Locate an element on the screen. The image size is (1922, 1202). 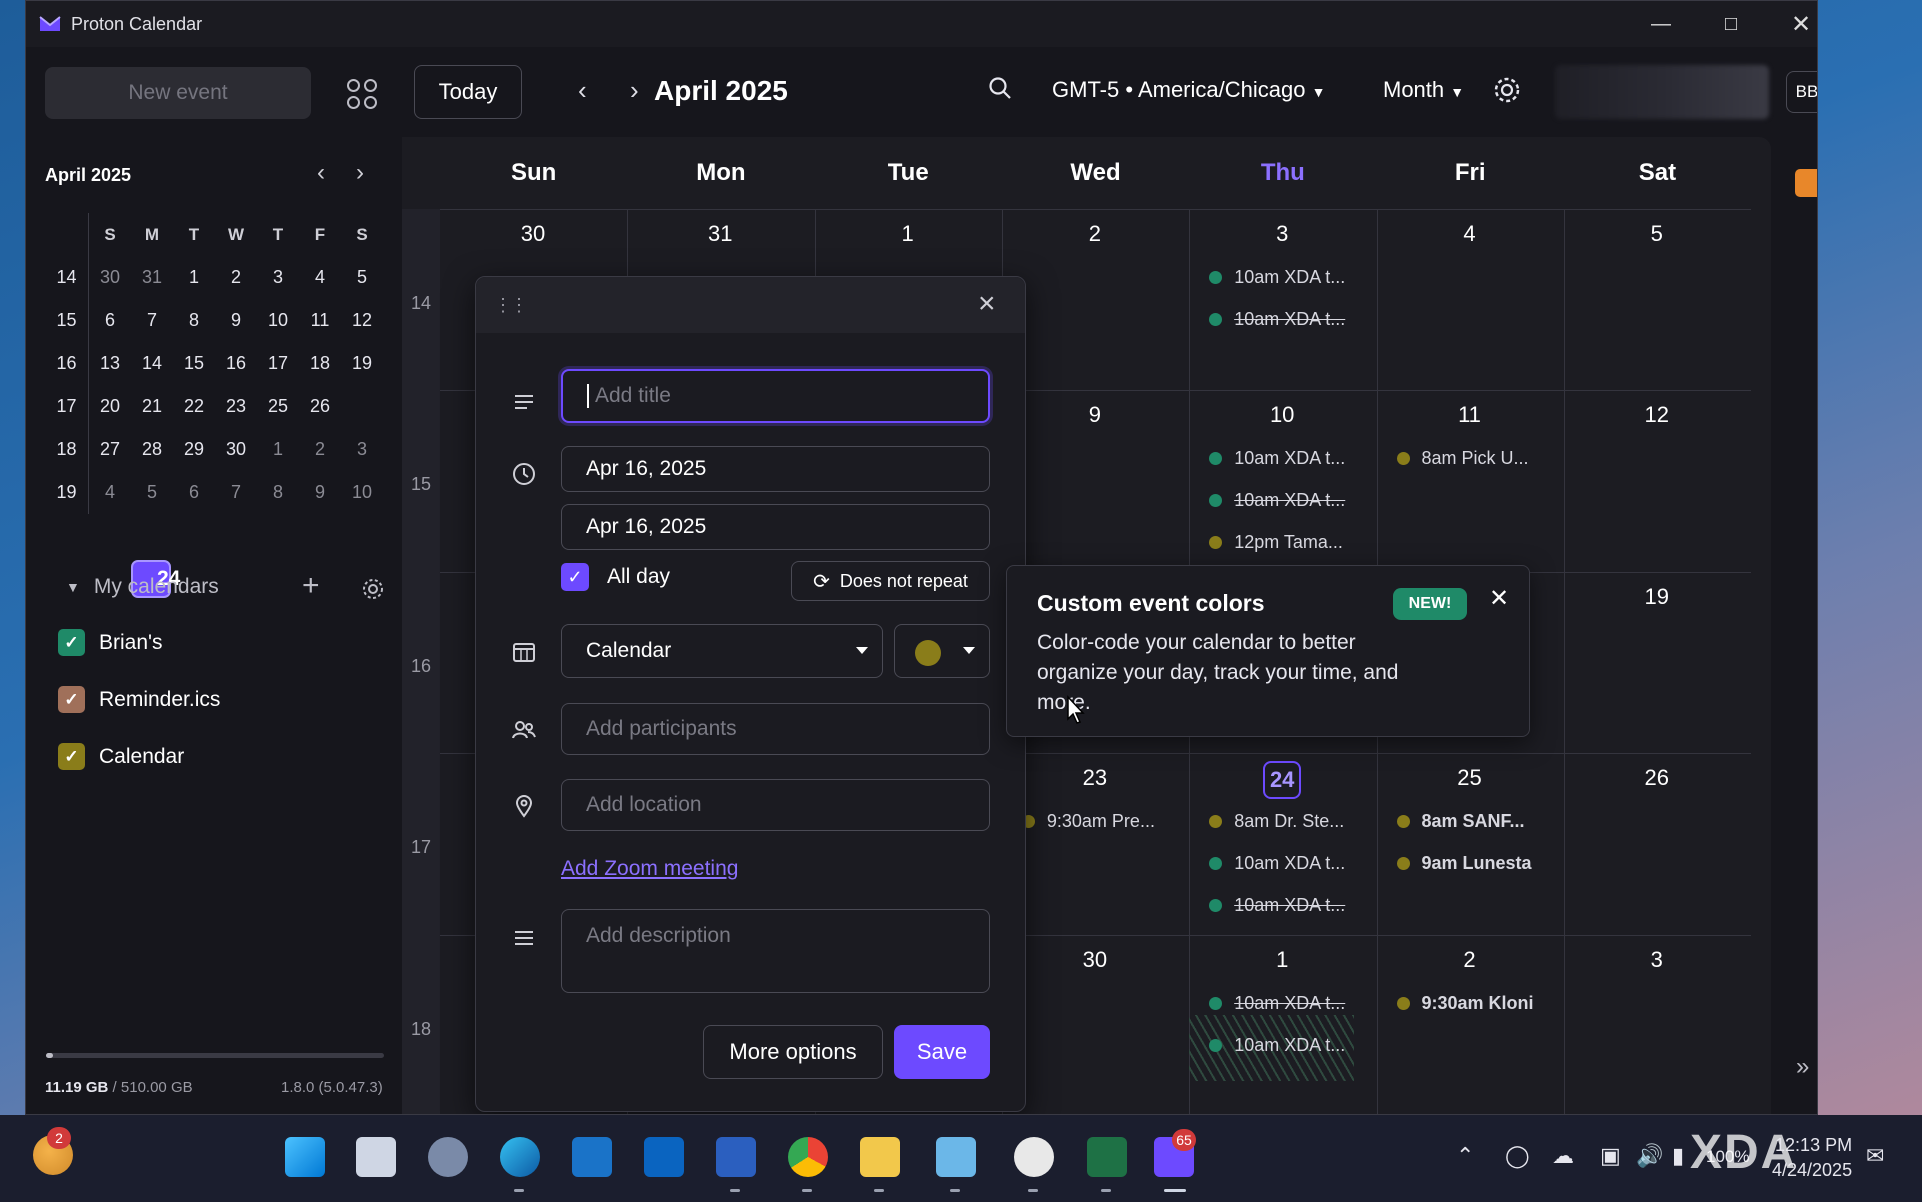
day-number: 9 is located at coordinates (1095, 415).